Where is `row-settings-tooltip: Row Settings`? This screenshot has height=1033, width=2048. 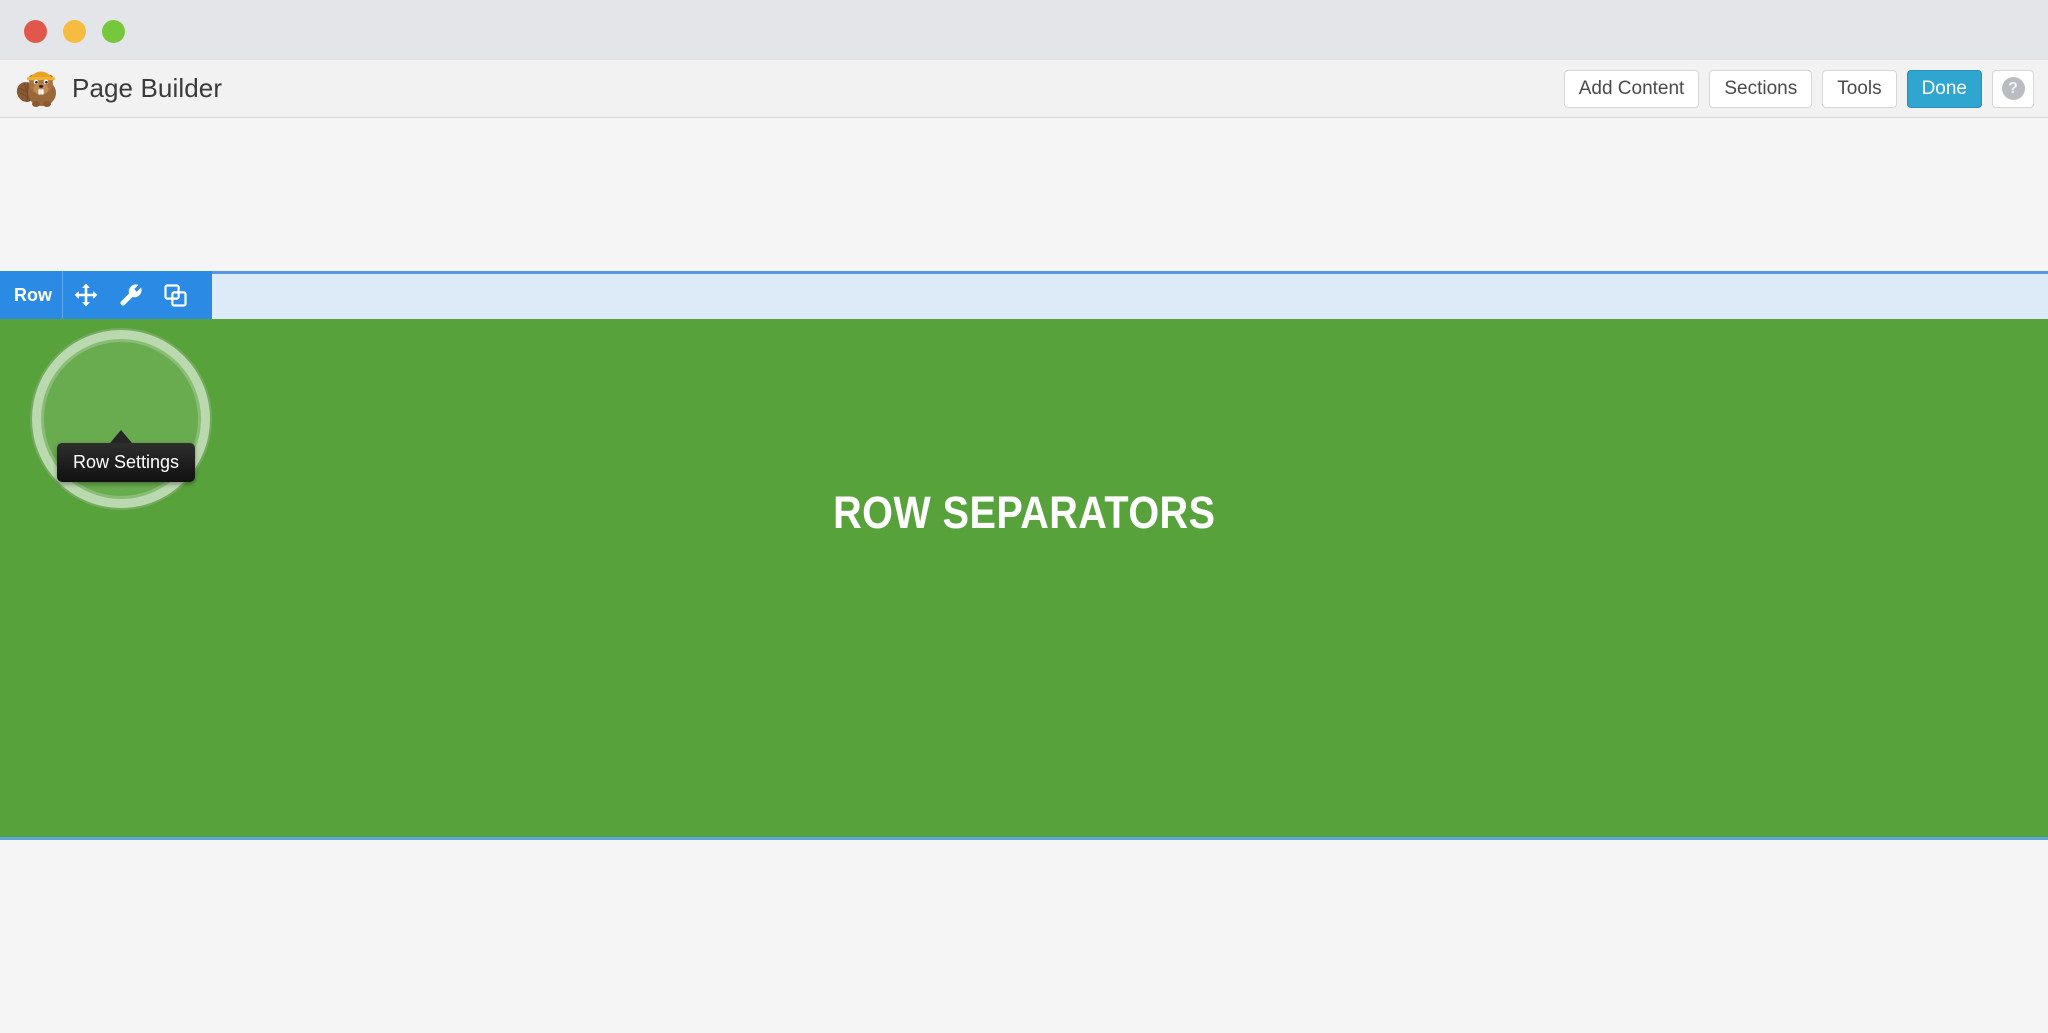 row-settings-tooltip: Row Settings is located at coordinates (126, 462).